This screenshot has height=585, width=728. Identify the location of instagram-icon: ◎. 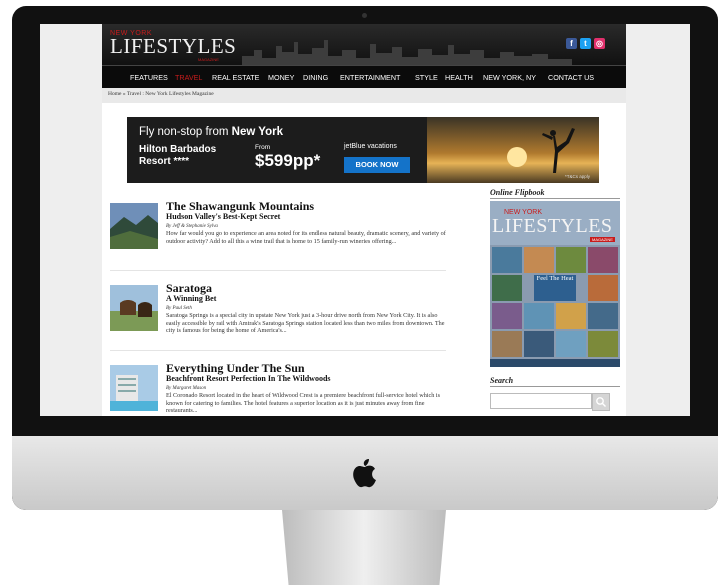
(599, 43).